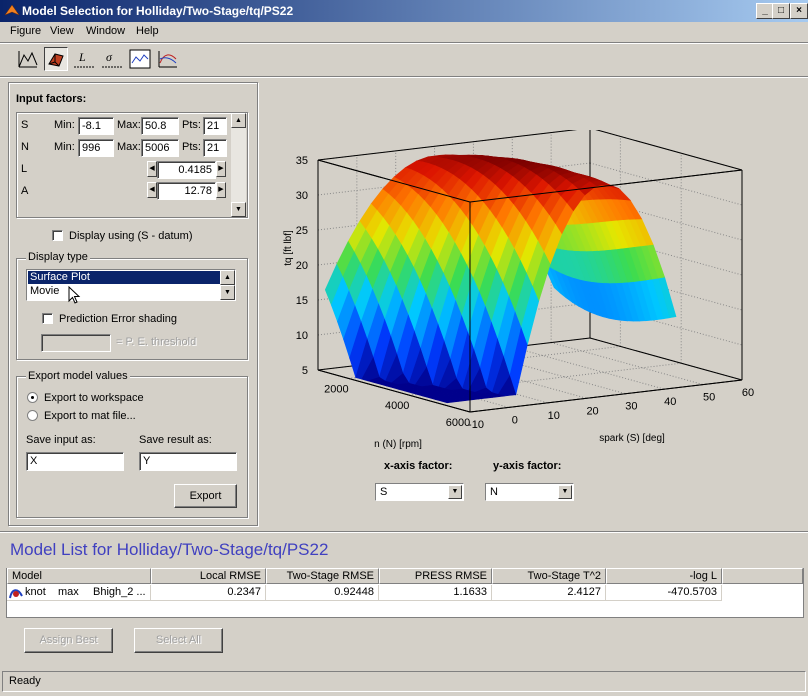 This screenshot has width=808, height=696. What do you see at coordinates (62, 31) in the screenshot?
I see `menu-view: View` at bounding box center [62, 31].